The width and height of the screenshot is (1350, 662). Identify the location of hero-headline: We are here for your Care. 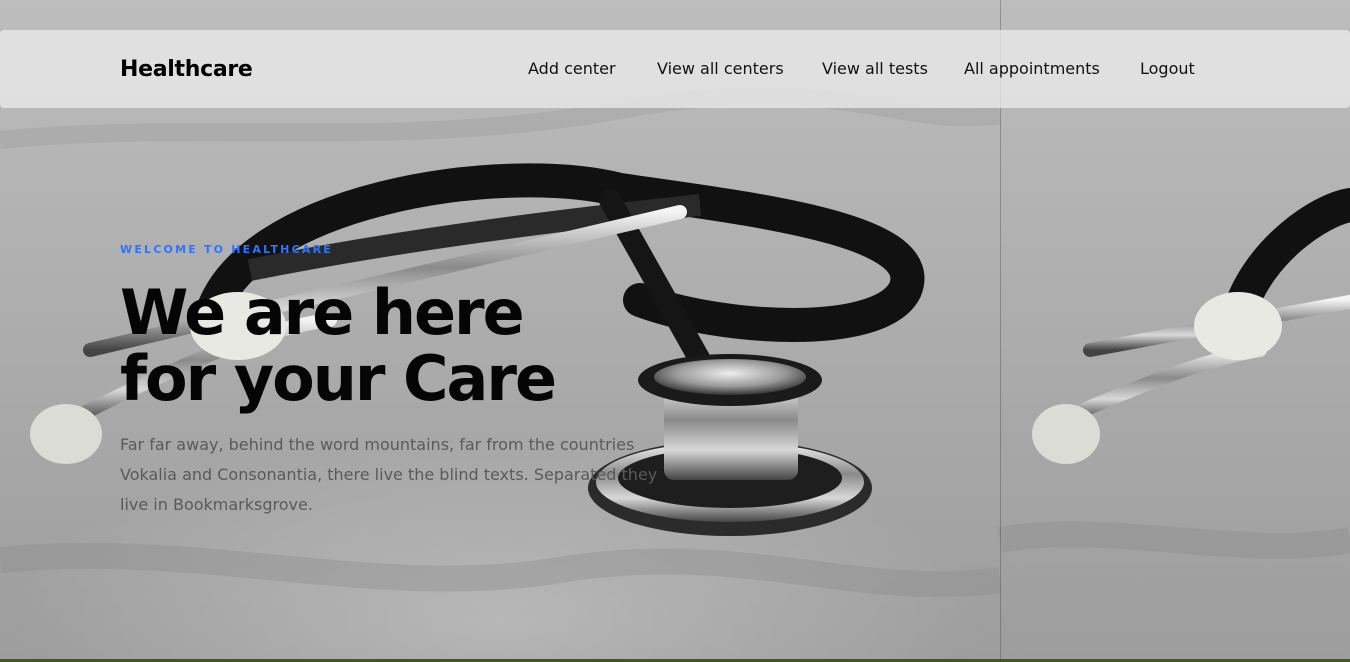
(400, 346).